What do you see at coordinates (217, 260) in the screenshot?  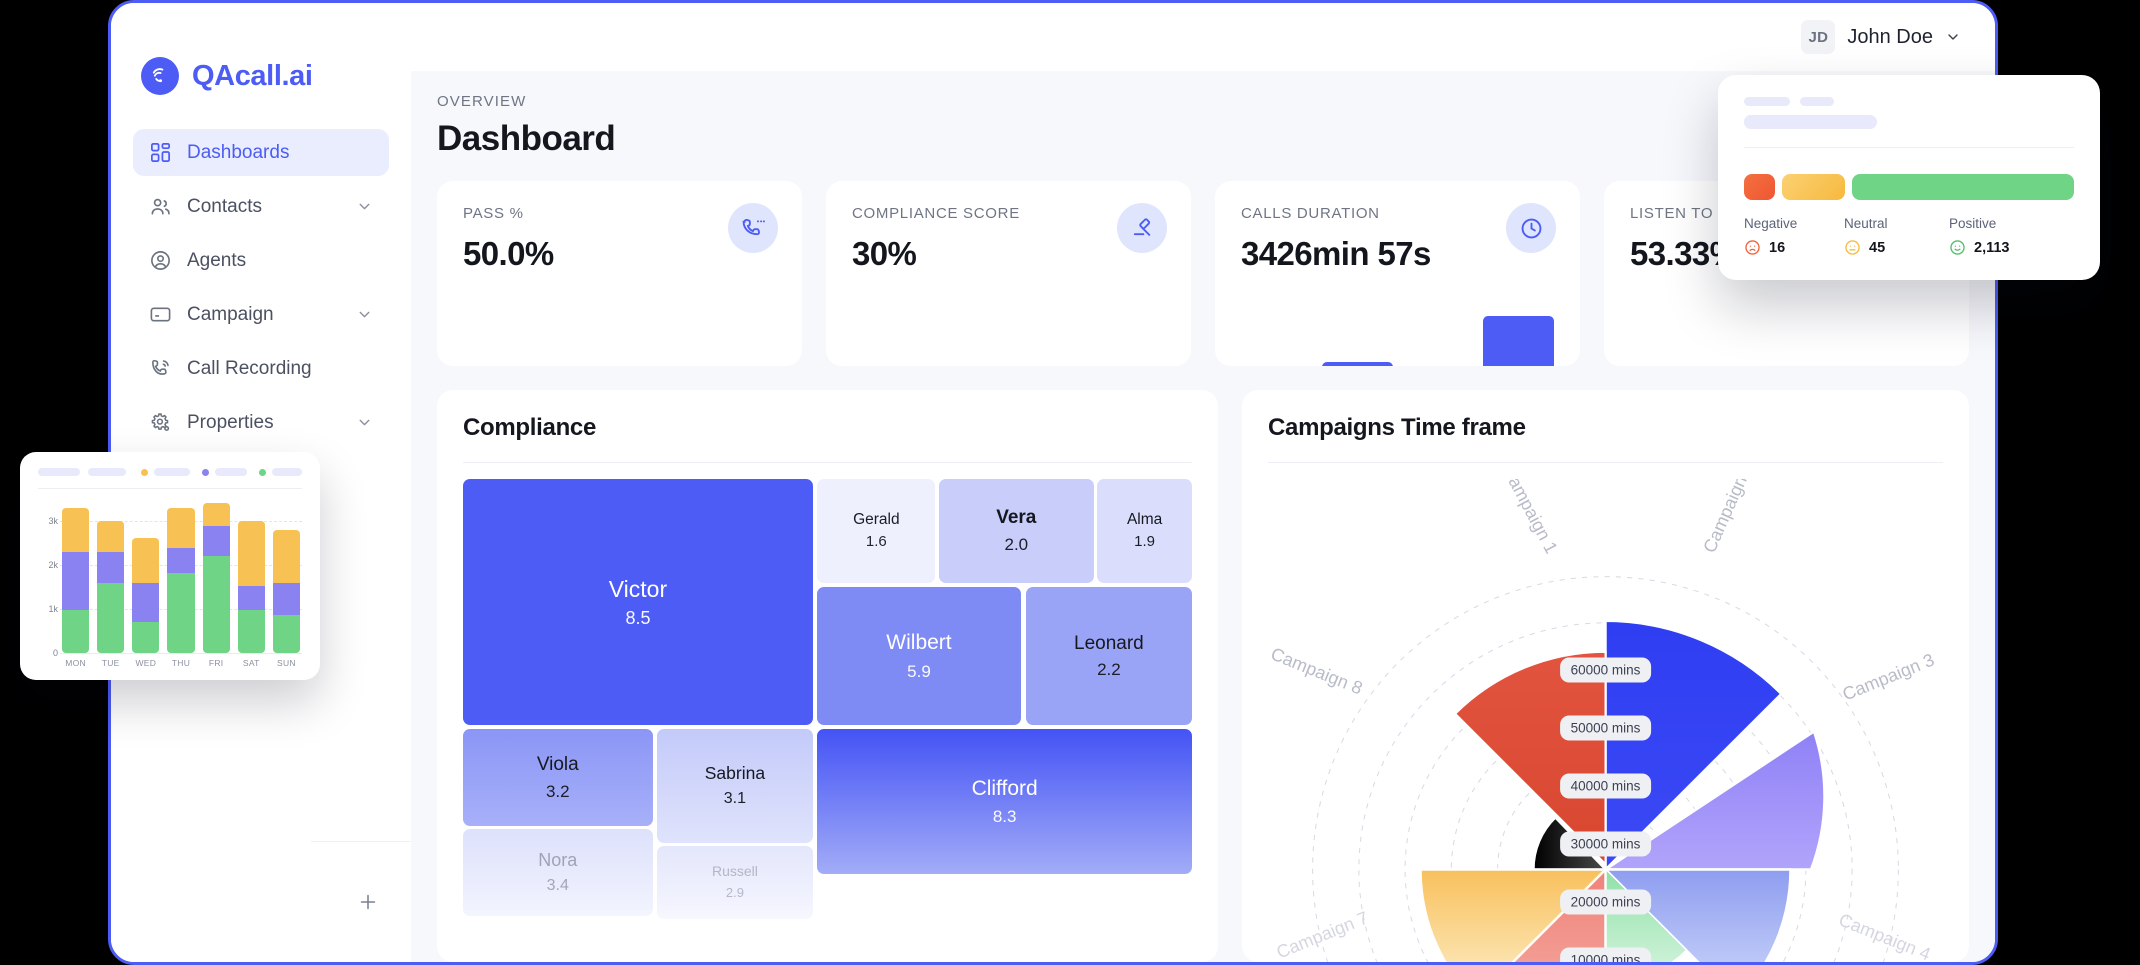 I see `sidebar-item-label: Agents` at bounding box center [217, 260].